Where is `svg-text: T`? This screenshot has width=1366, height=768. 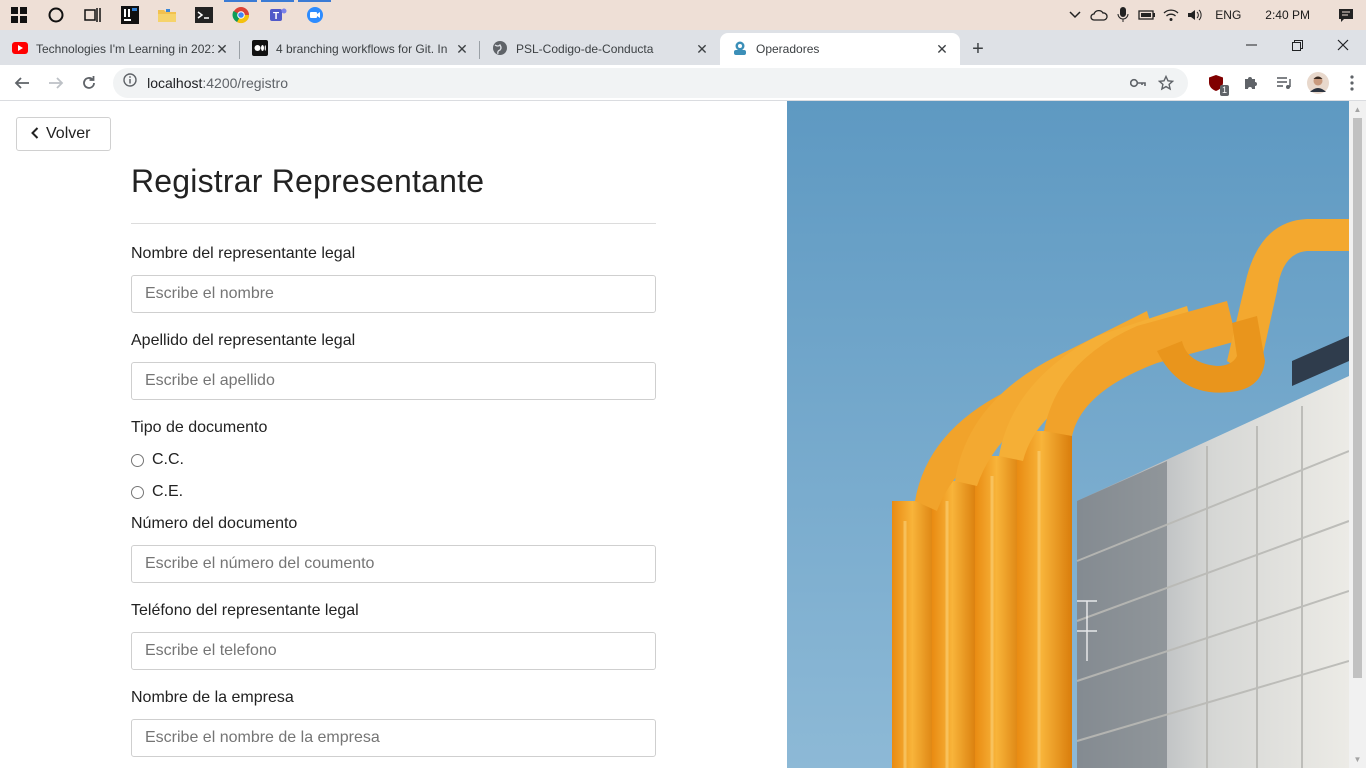
svg-text: T is located at coordinates (276, 16).